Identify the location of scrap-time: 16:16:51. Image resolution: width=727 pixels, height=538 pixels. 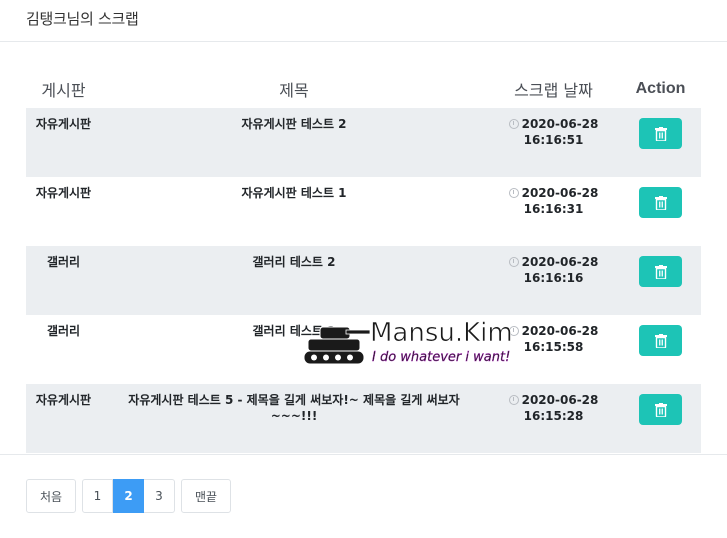
(553, 140).